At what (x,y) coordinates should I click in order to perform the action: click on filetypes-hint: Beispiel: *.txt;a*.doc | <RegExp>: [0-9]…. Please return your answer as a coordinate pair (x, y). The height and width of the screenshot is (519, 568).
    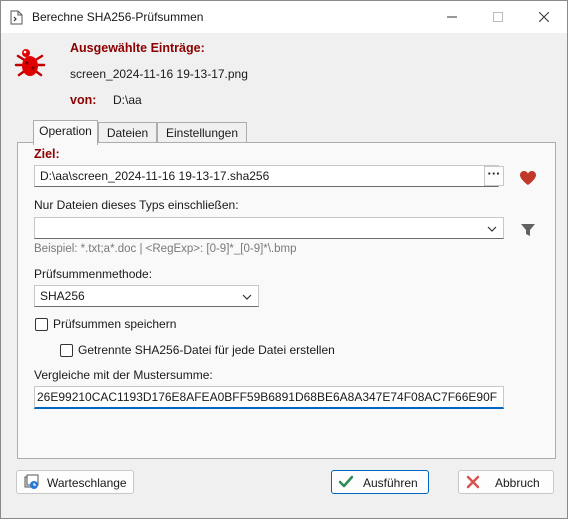
    Looking at the image, I should click on (165, 249).